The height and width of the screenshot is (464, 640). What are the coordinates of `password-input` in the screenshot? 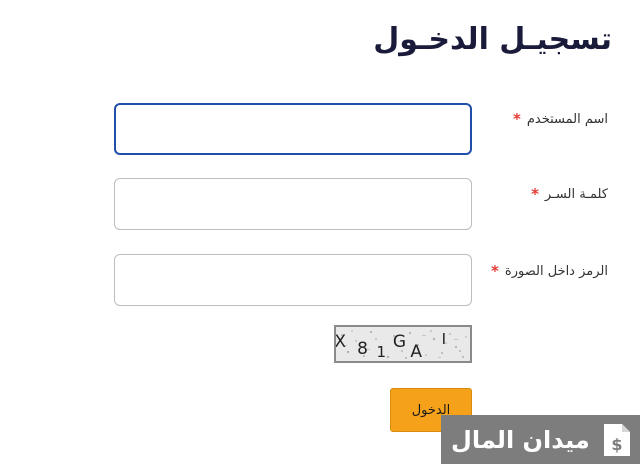 It's located at (293, 204).